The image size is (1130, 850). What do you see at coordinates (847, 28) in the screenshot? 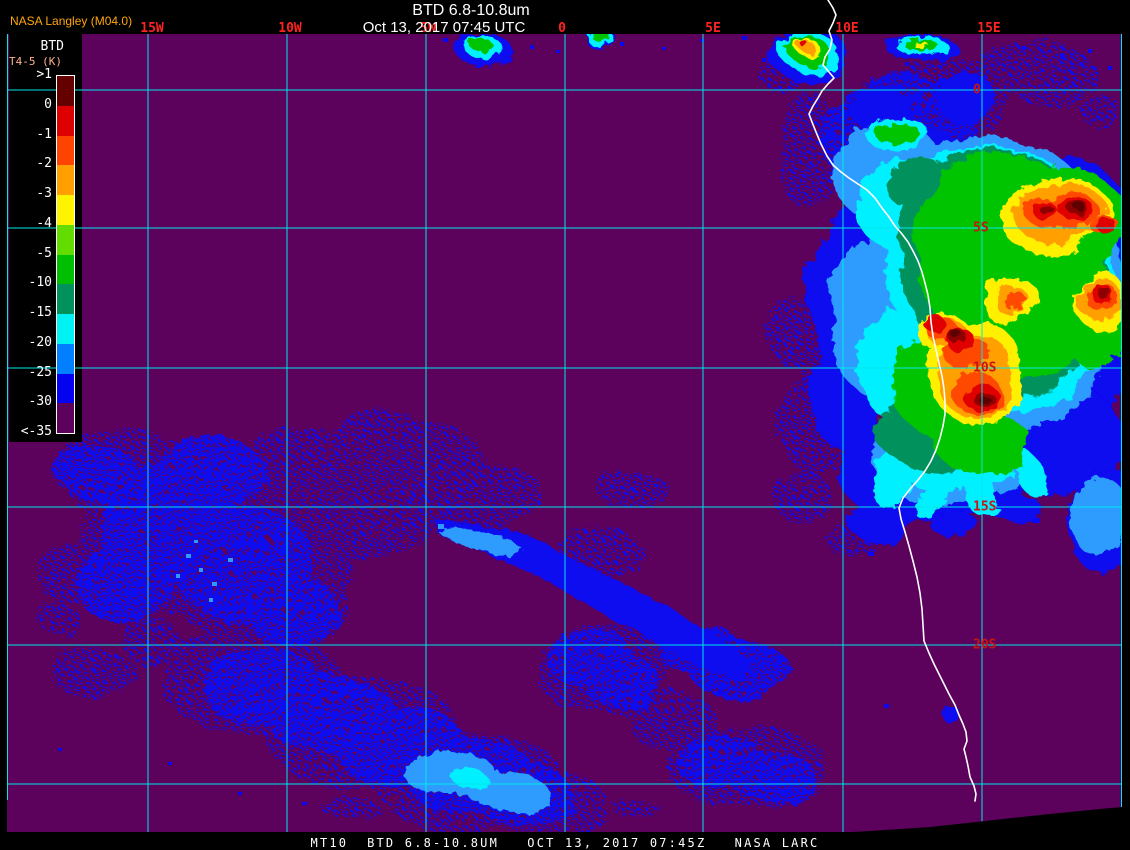
I see `lon-label-10E: 10E` at bounding box center [847, 28].